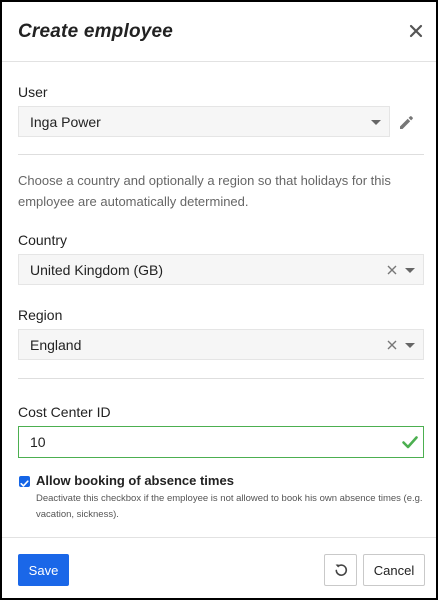 The image size is (438, 600). I want to click on footer-divider, so click(219, 537).